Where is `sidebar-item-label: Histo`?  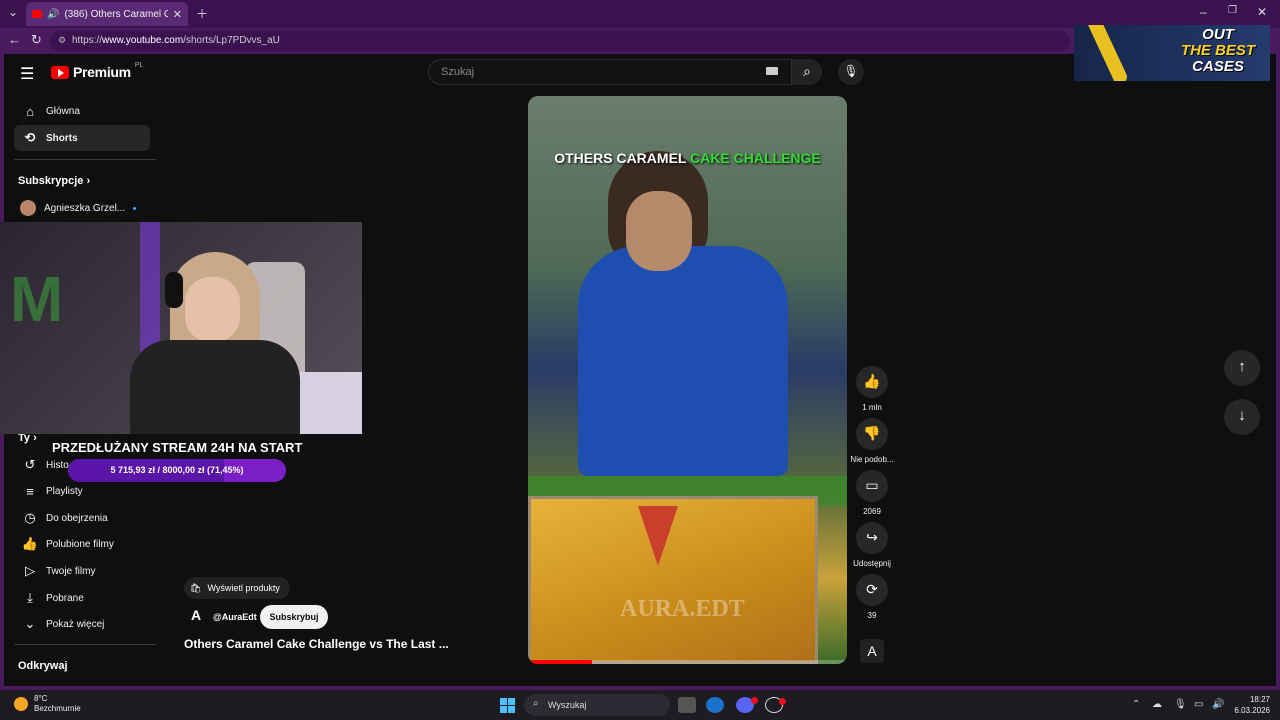 sidebar-item-label: Histo is located at coordinates (57, 465).